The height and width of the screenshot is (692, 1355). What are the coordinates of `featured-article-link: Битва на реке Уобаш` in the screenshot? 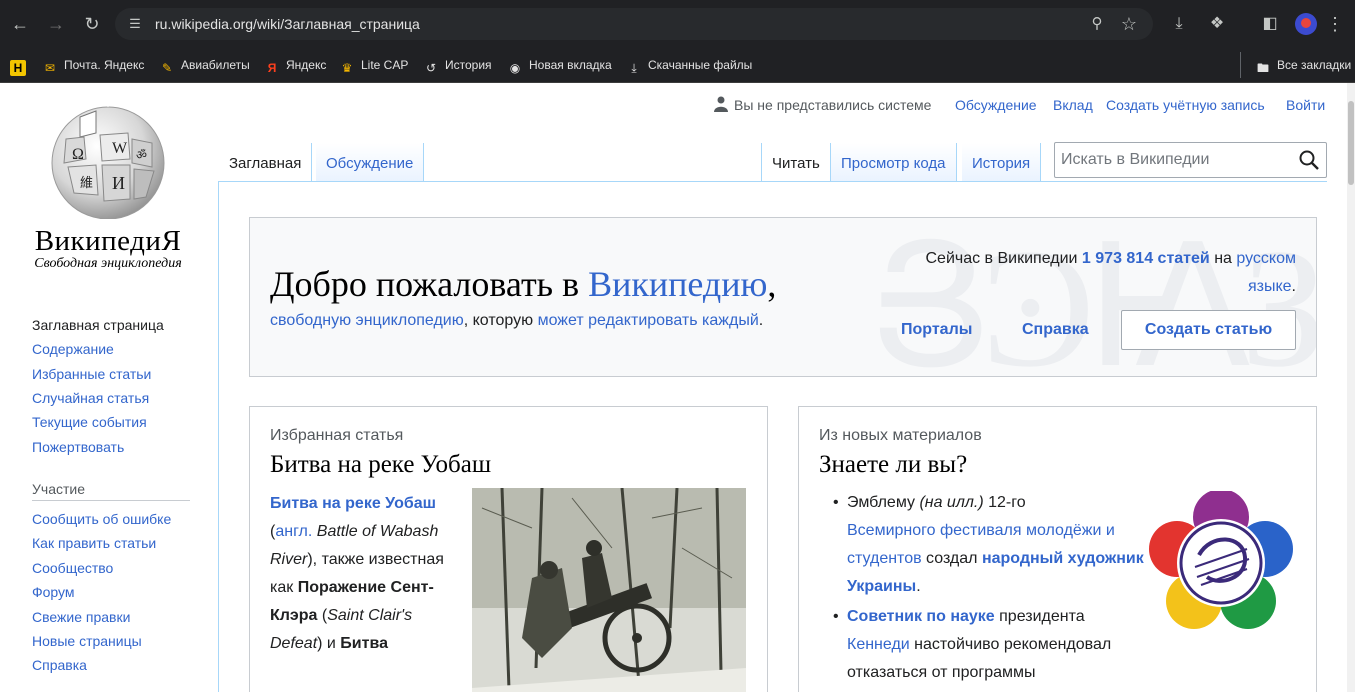 It's located at (353, 503).